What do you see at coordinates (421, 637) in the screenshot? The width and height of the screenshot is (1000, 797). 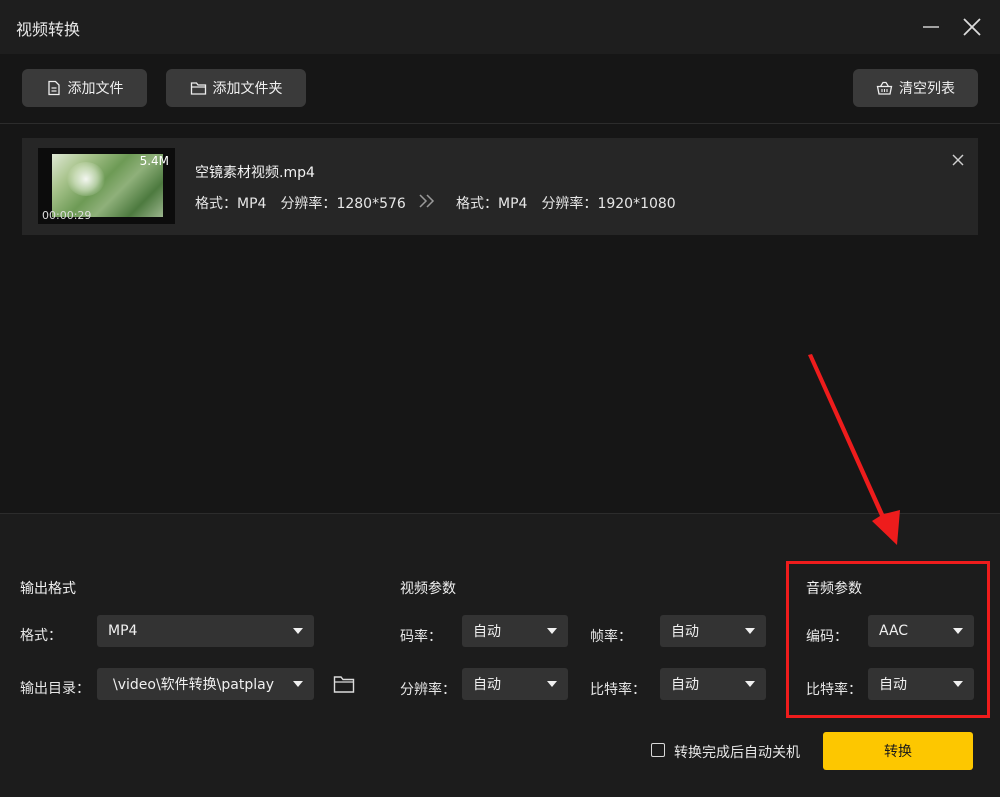 I see `bitrate-label: 码率：` at bounding box center [421, 637].